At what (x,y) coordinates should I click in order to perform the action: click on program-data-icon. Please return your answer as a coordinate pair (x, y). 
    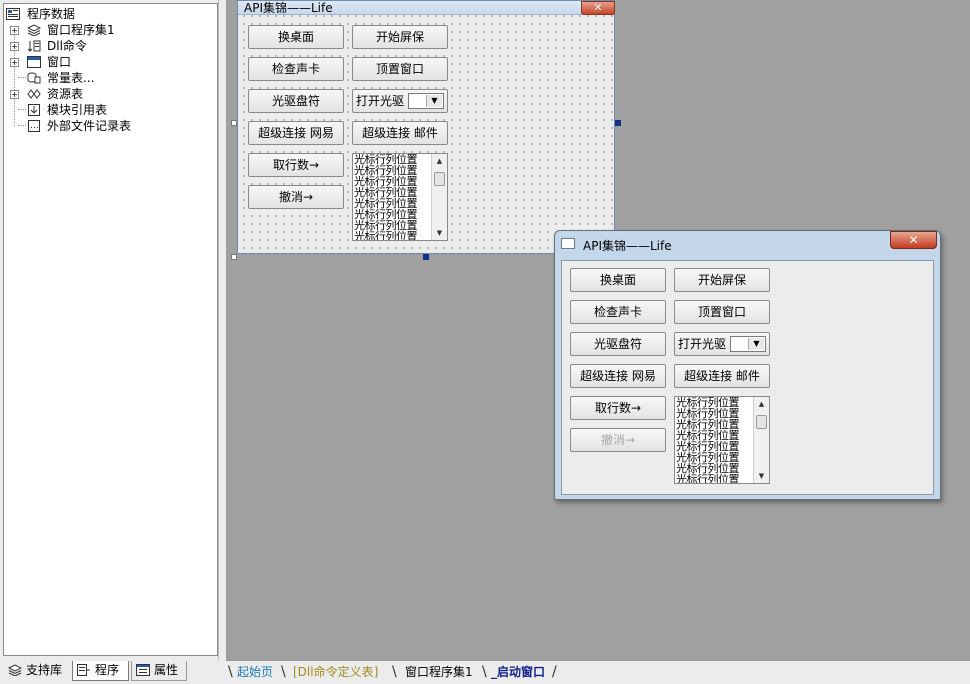
    Looking at the image, I should click on (13, 14).